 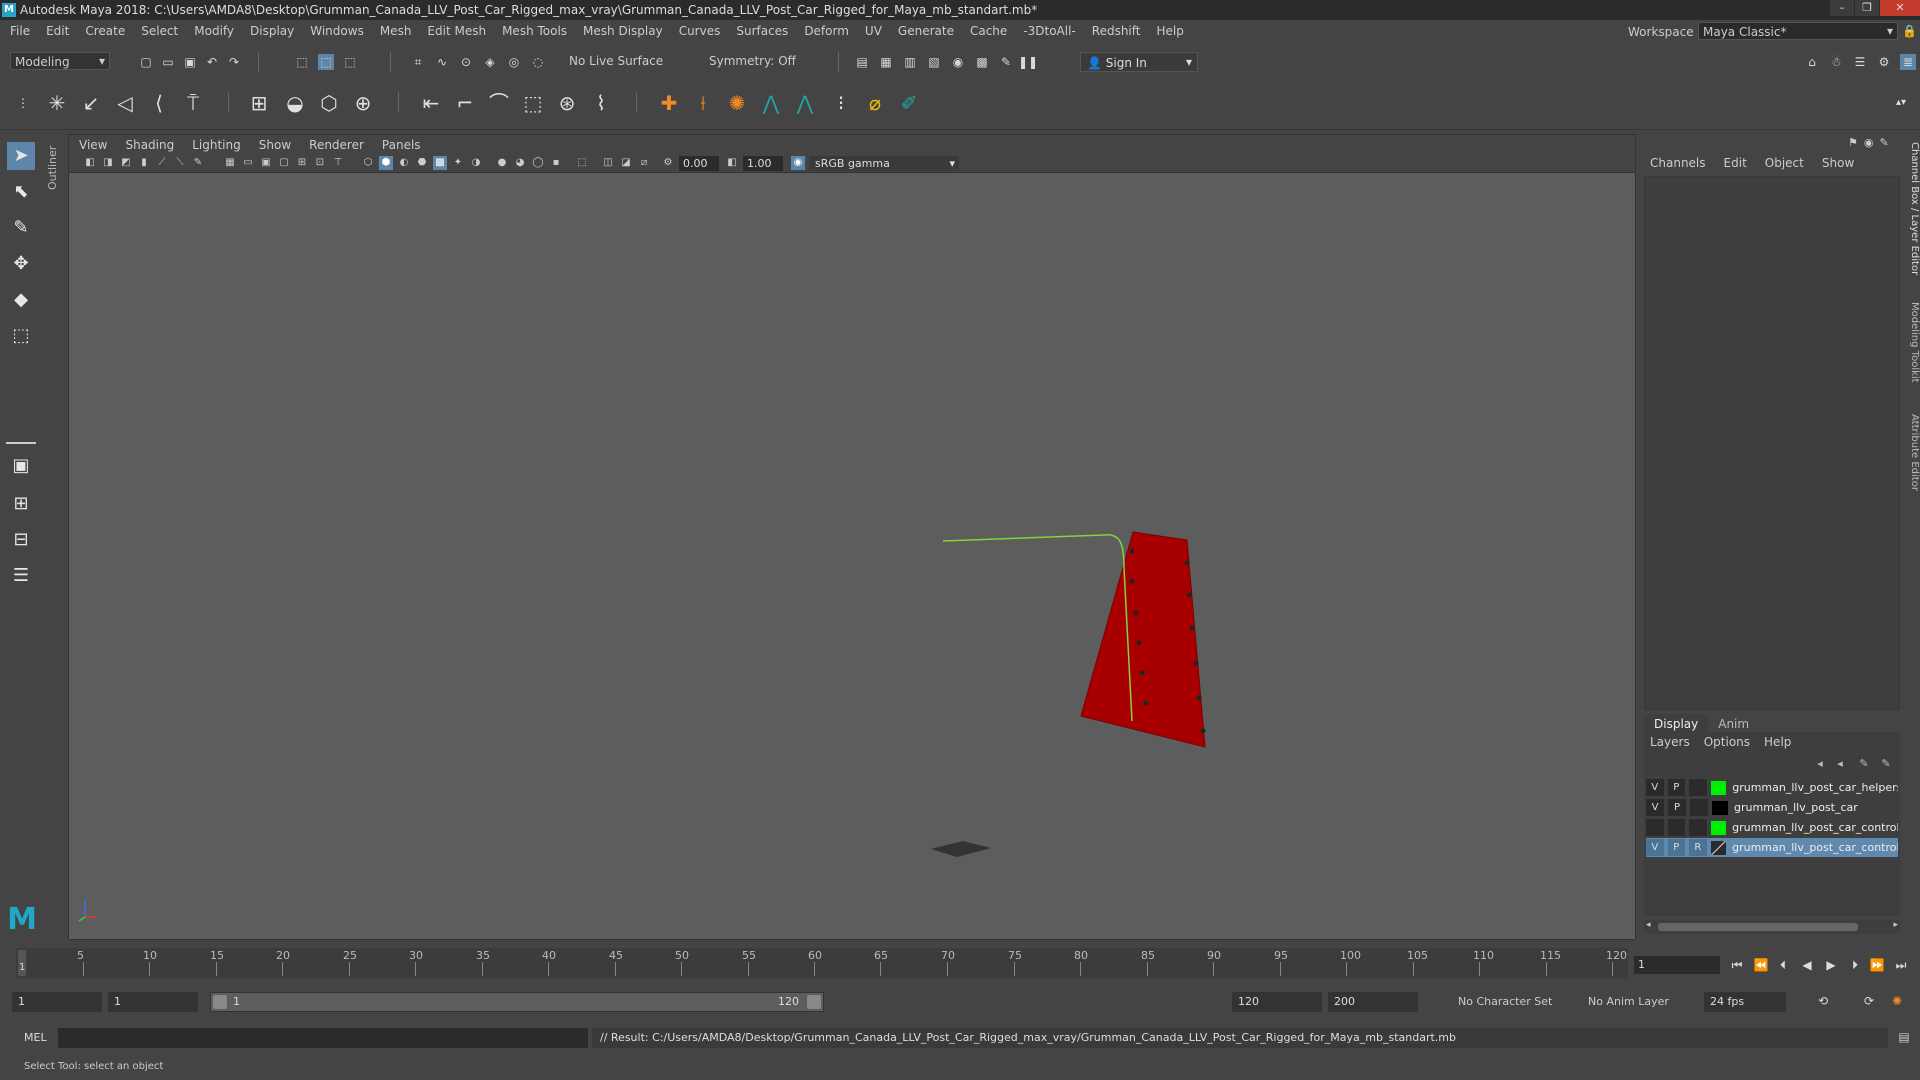 I want to click on layer-row: grumman_llv_post_car_controll, so click(x=1772, y=827).